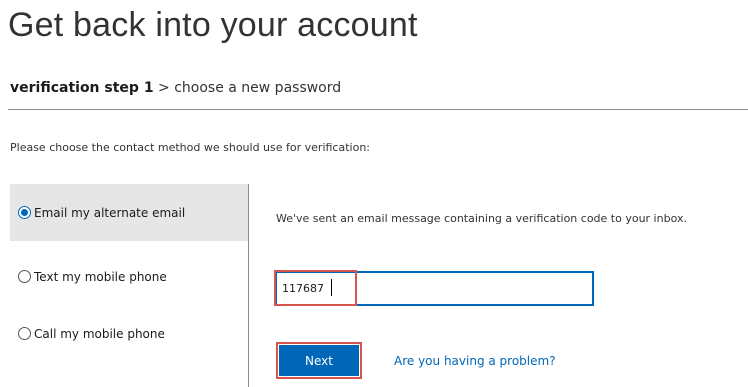 Image resolution: width=748 pixels, height=387 pixels. I want to click on method-label: Call my mobile phone, so click(99, 333).